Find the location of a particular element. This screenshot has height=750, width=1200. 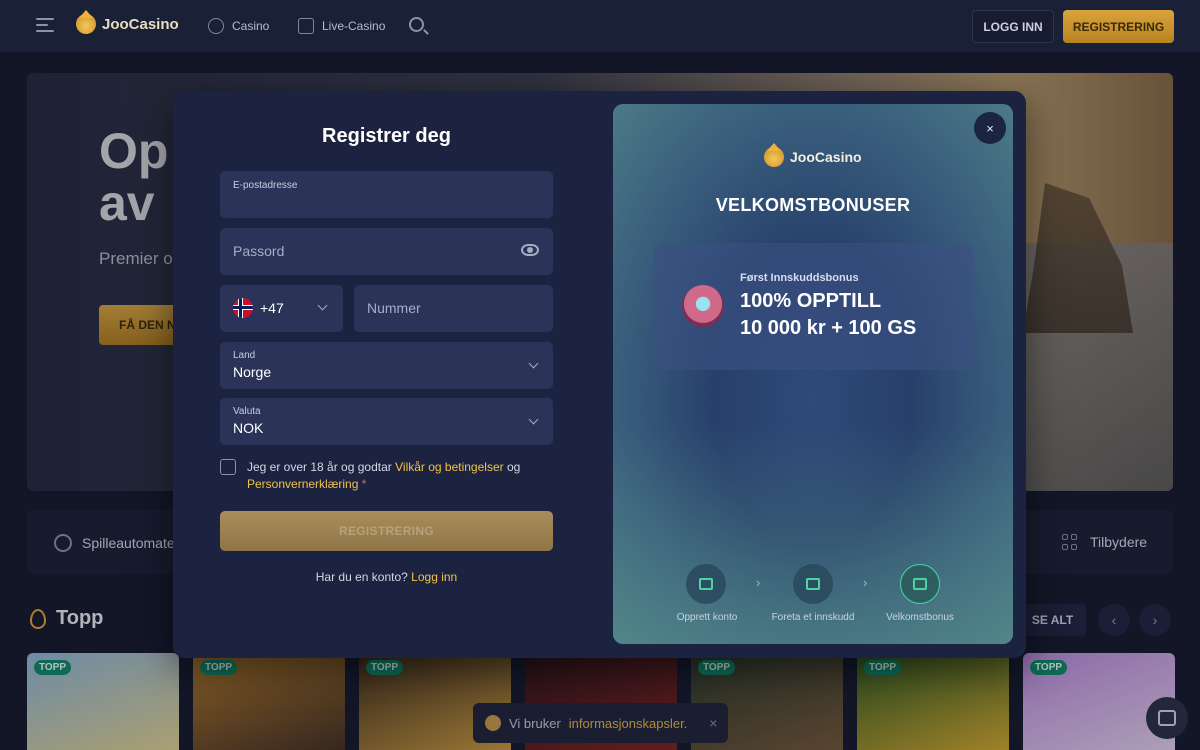

nav-live-casino: Live-Casino is located at coordinates (341, 26).